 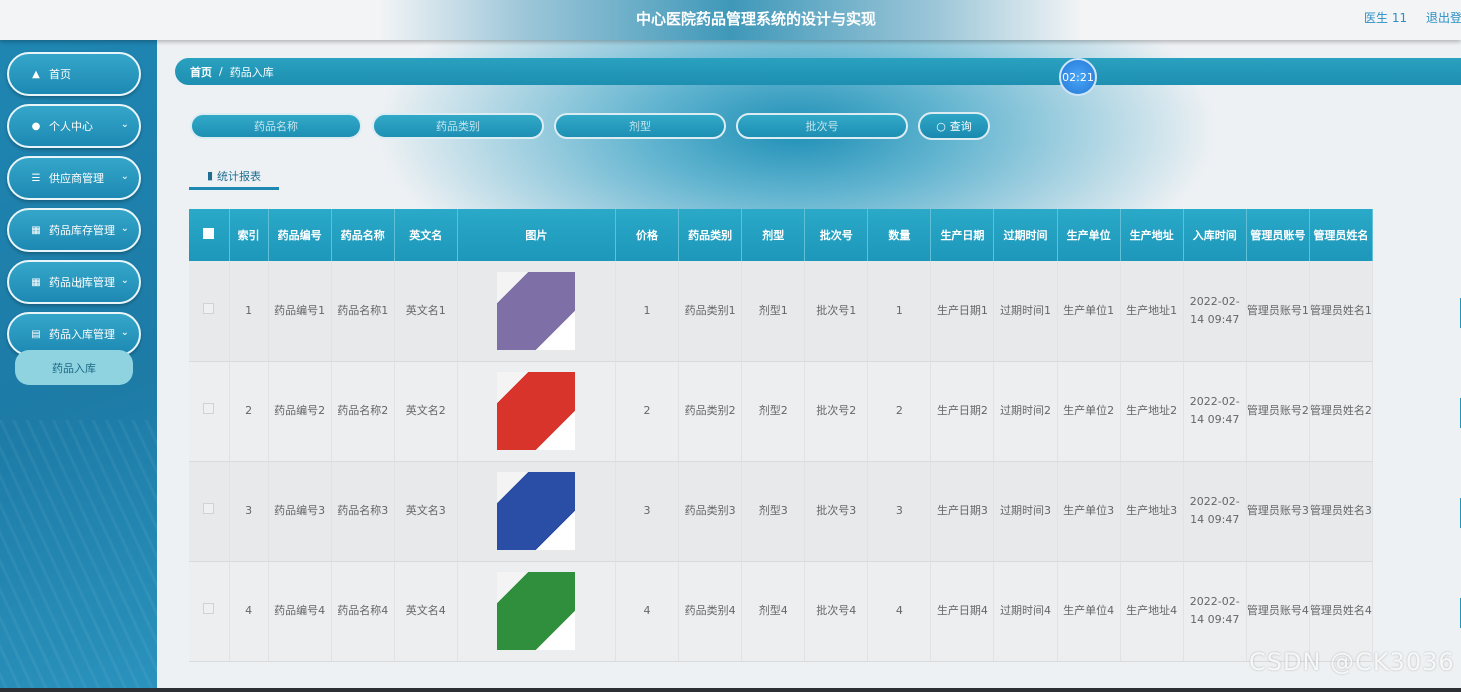 I want to click on column-header: 批次号, so click(x=836, y=235).